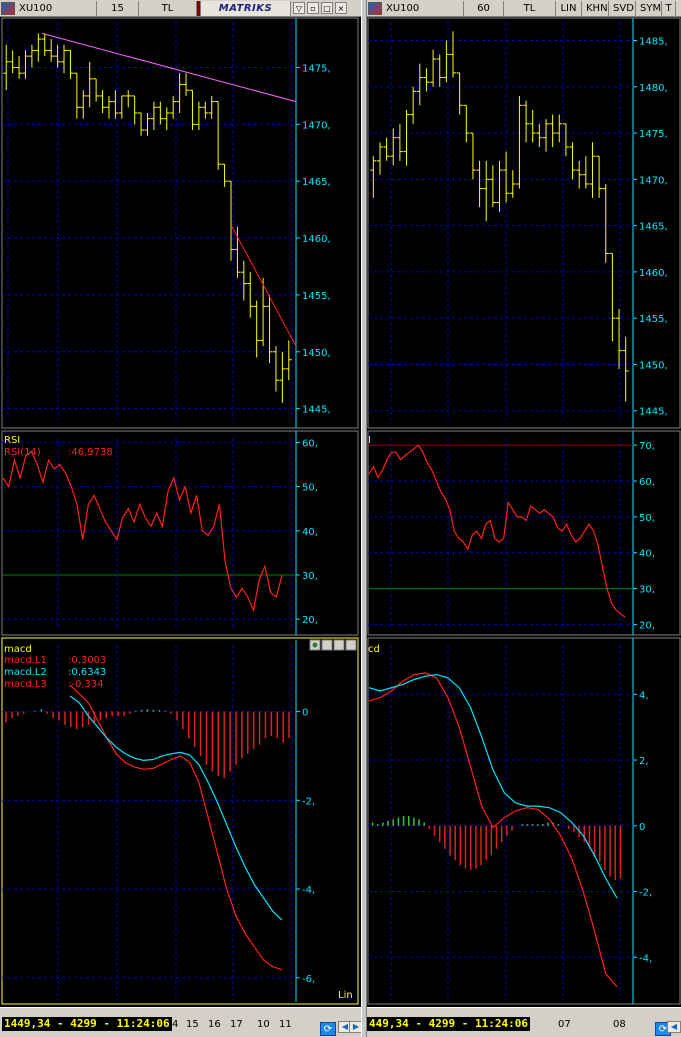 The image size is (681, 1037). Describe the element at coordinates (653, 227) in the screenshot. I see `right-price-axis-tick-label: 1465,` at that location.